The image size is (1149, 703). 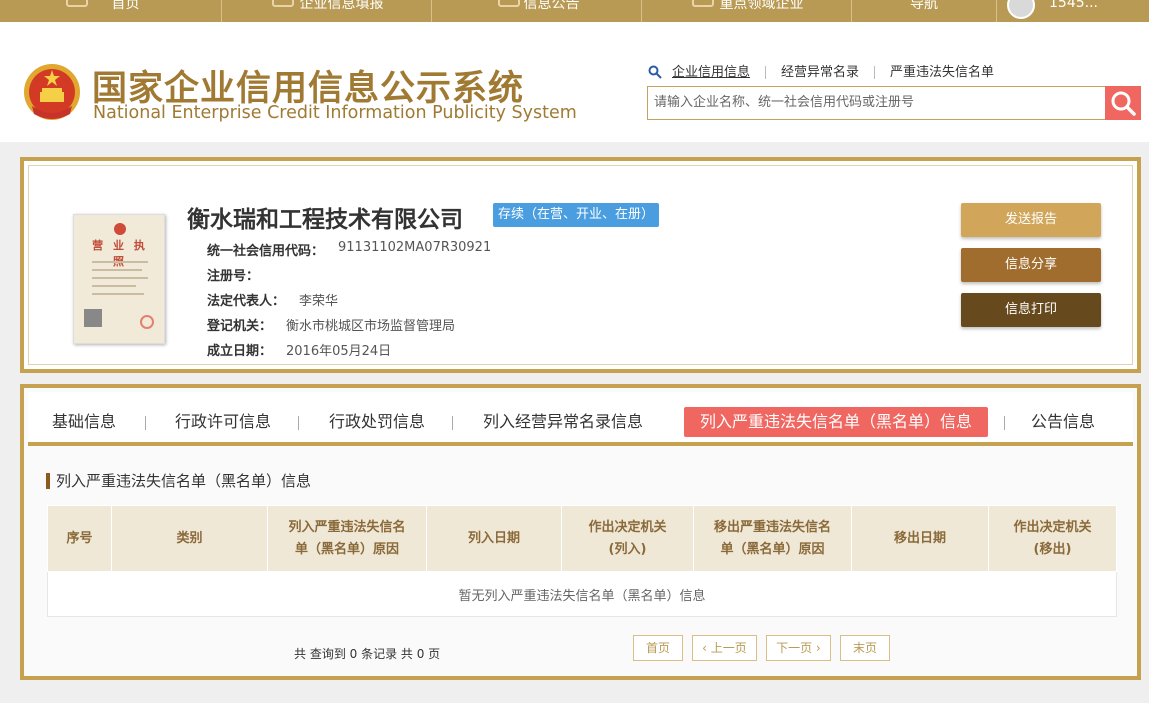 I want to click on col-category: 类别, so click(x=189, y=538).